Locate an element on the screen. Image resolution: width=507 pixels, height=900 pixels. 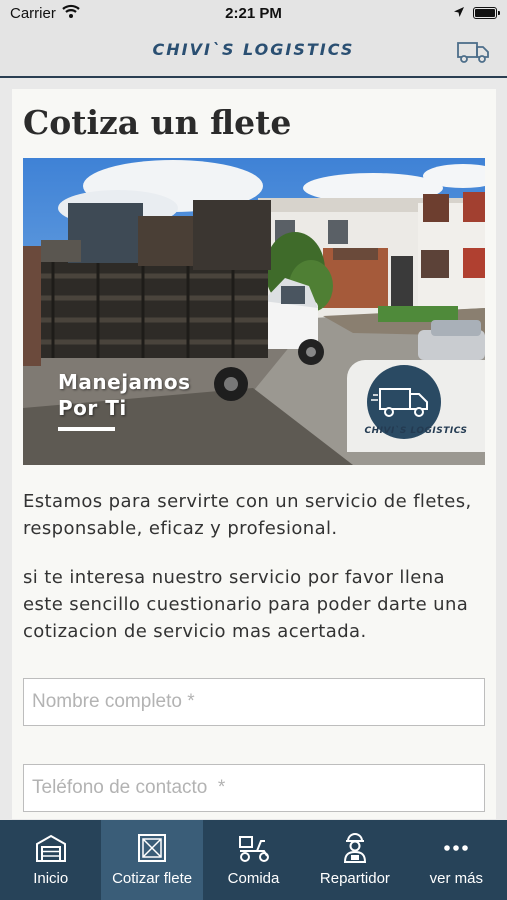
scooter-icon is located at coordinates (253, 849).